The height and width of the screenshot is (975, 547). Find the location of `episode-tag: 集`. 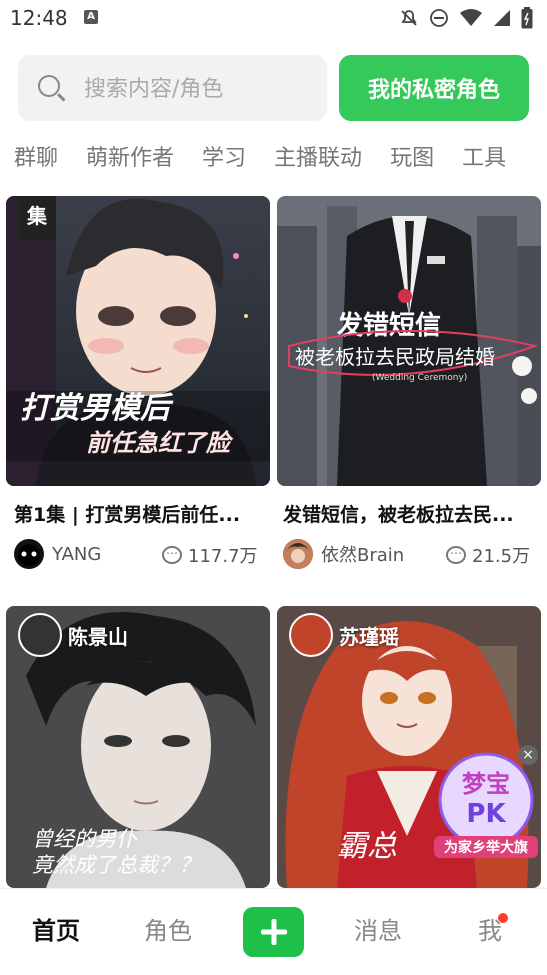

episode-tag: 集 is located at coordinates (37, 218).